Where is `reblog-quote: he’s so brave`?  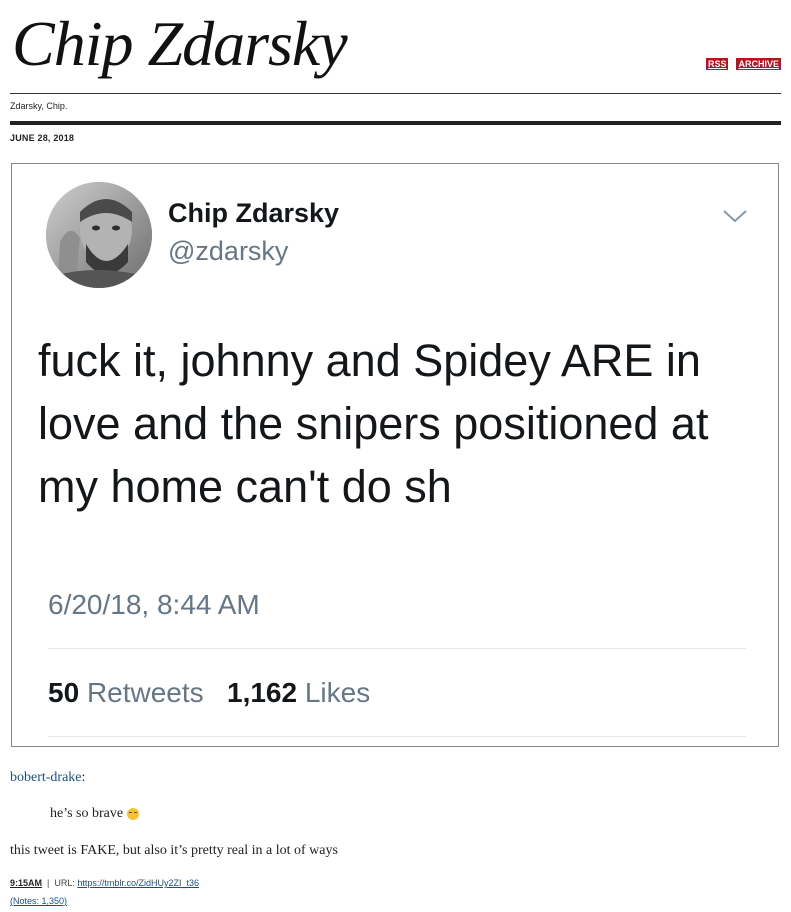 reblog-quote: he’s so brave is located at coordinates (95, 814).